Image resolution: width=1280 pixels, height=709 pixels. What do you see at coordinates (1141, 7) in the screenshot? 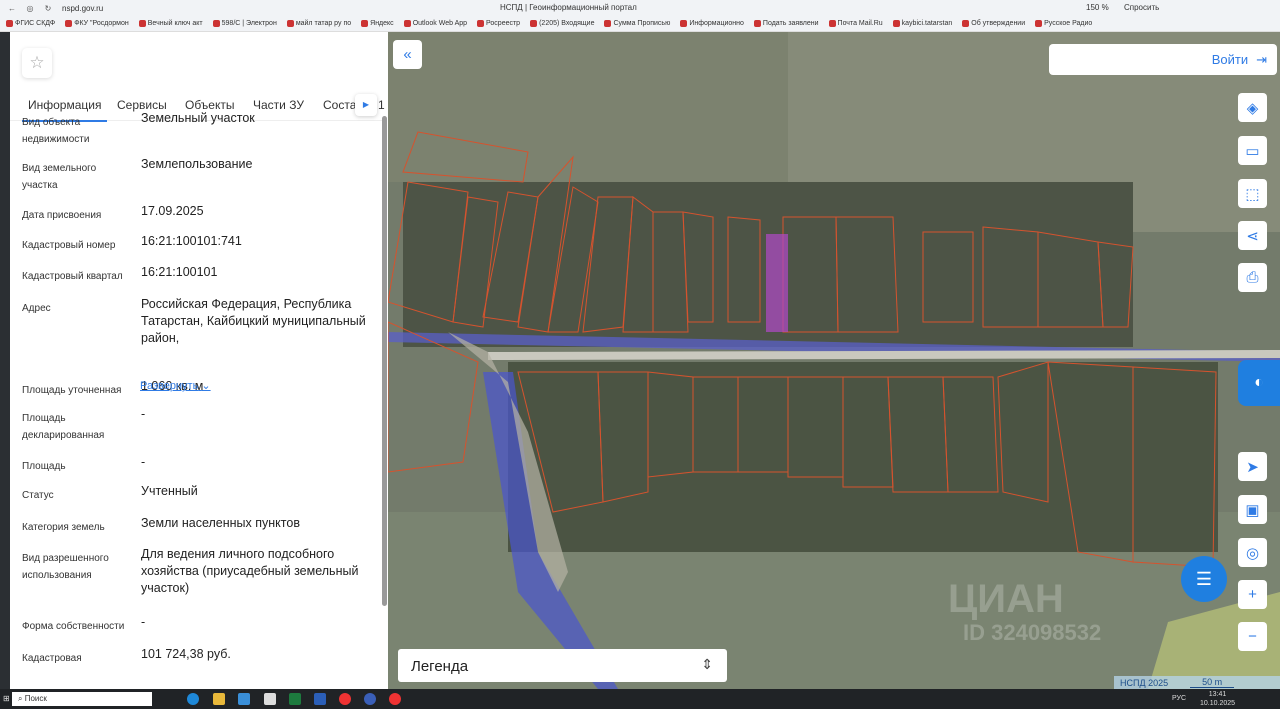
I see `ask-button: Спросить` at bounding box center [1141, 7].